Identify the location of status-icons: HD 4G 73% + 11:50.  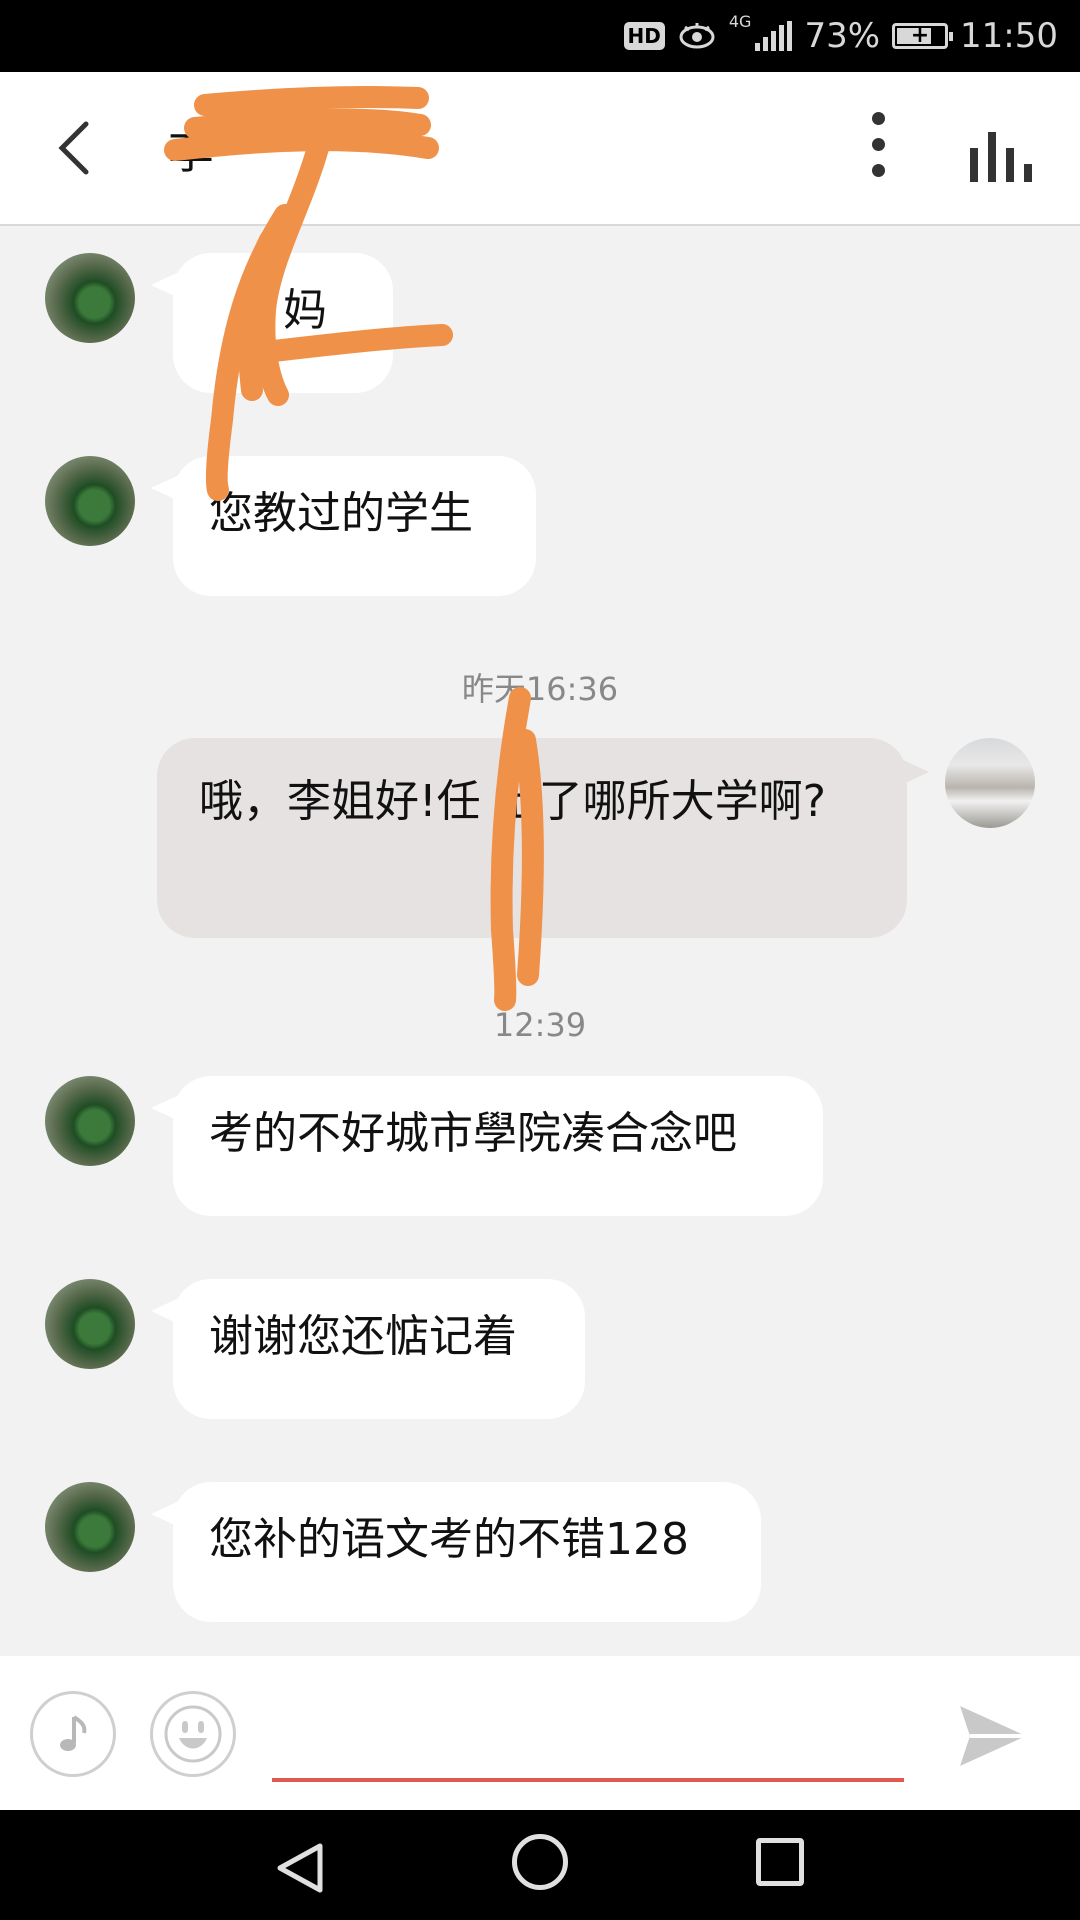
(840, 36).